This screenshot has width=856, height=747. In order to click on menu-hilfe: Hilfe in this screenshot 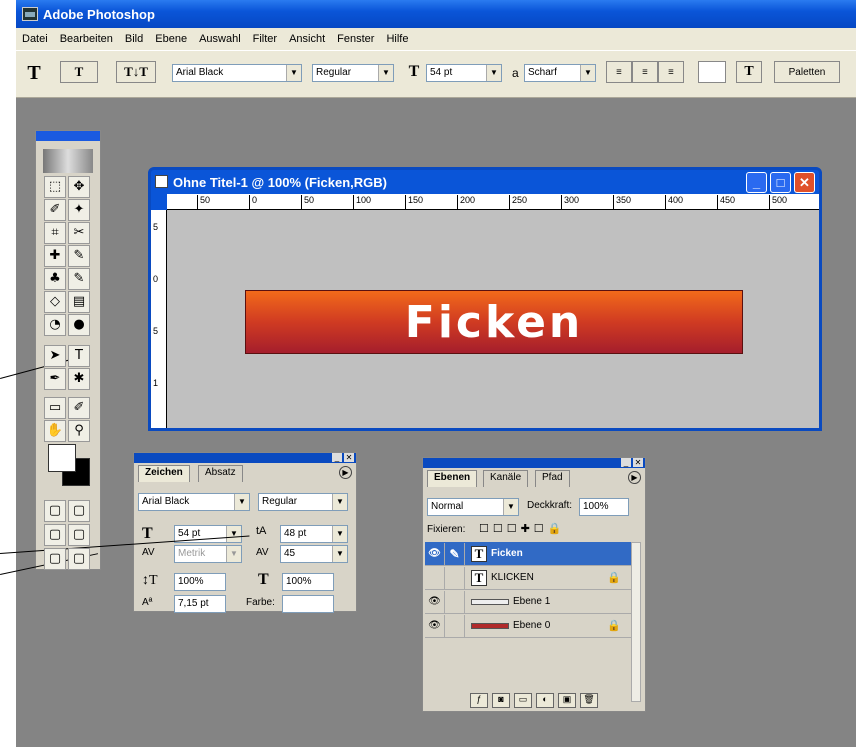, I will do `click(397, 39)`.